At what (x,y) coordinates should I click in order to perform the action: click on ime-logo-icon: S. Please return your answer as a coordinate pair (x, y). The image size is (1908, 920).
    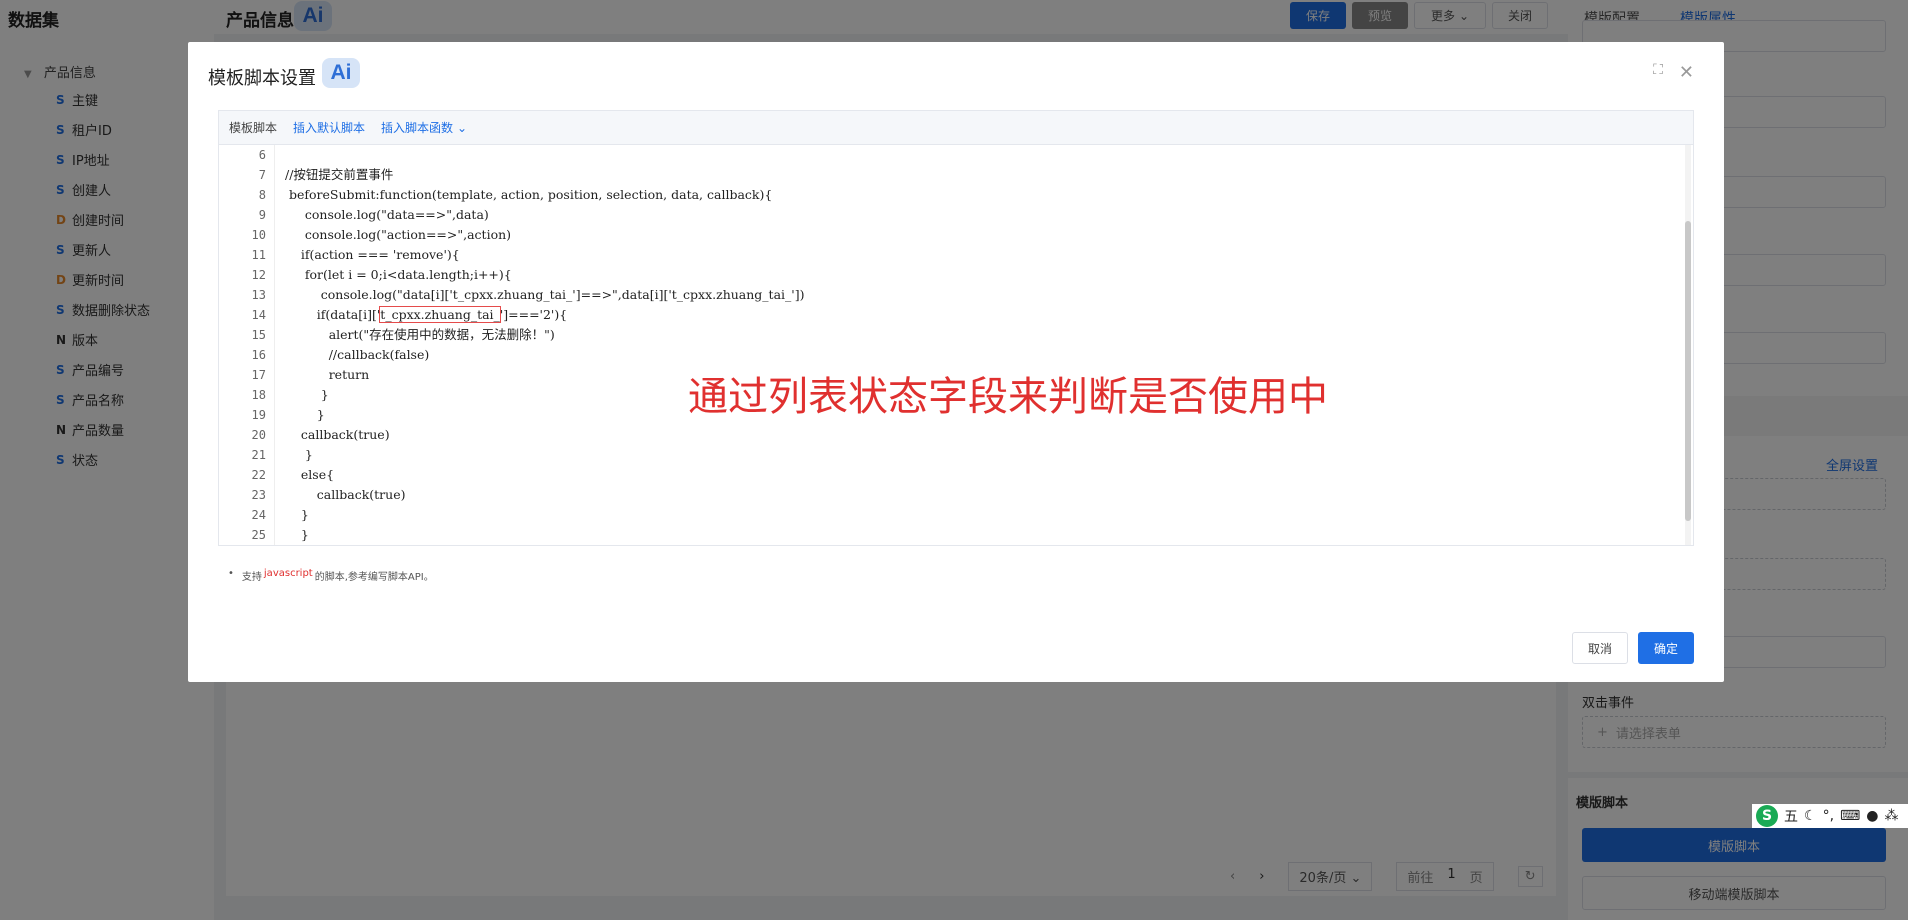
    Looking at the image, I should click on (1767, 816).